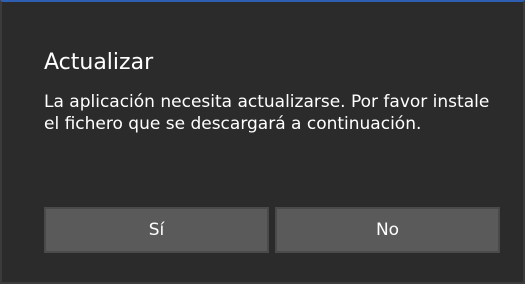 The width and height of the screenshot is (525, 284). What do you see at coordinates (387, 230) in the screenshot?
I see `no-button: No` at bounding box center [387, 230].